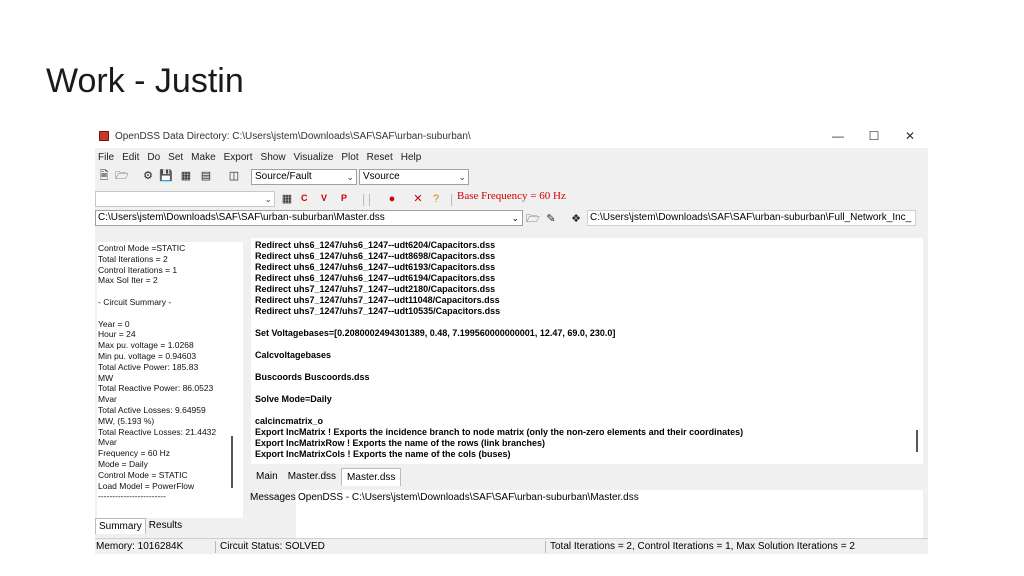 The image size is (1024, 576). I want to click on menu-plot: Plot, so click(349, 158).